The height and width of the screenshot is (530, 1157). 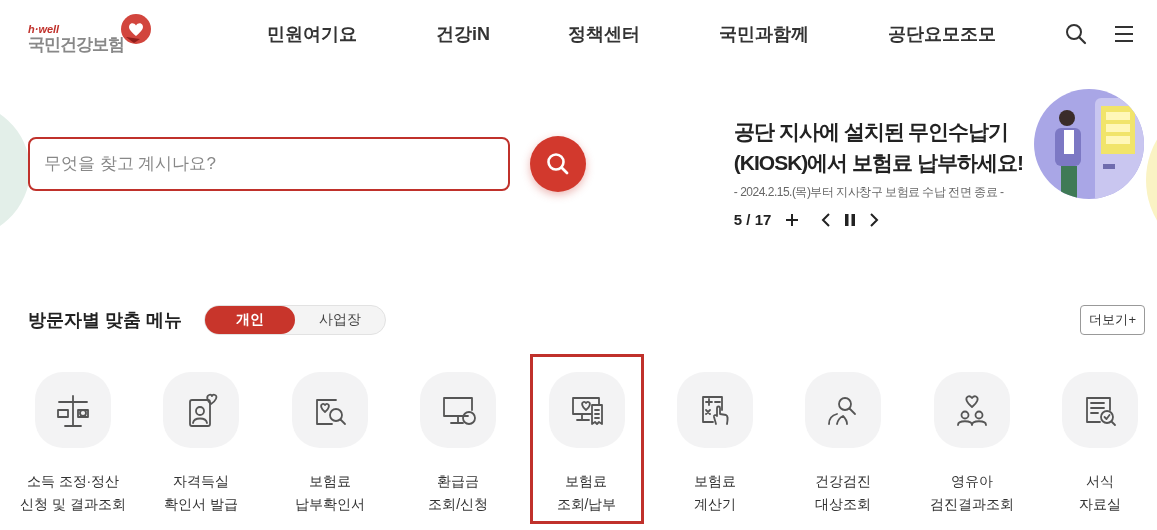 I want to click on menu-item-link: 소득 조정·정산 신청 및 결과조회, so click(x=73, y=493).